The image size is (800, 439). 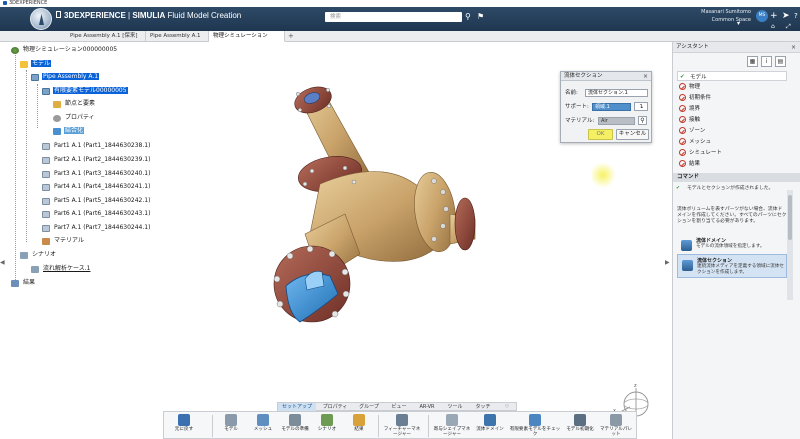 I want to click on properties-icon, so click(x=57, y=118).